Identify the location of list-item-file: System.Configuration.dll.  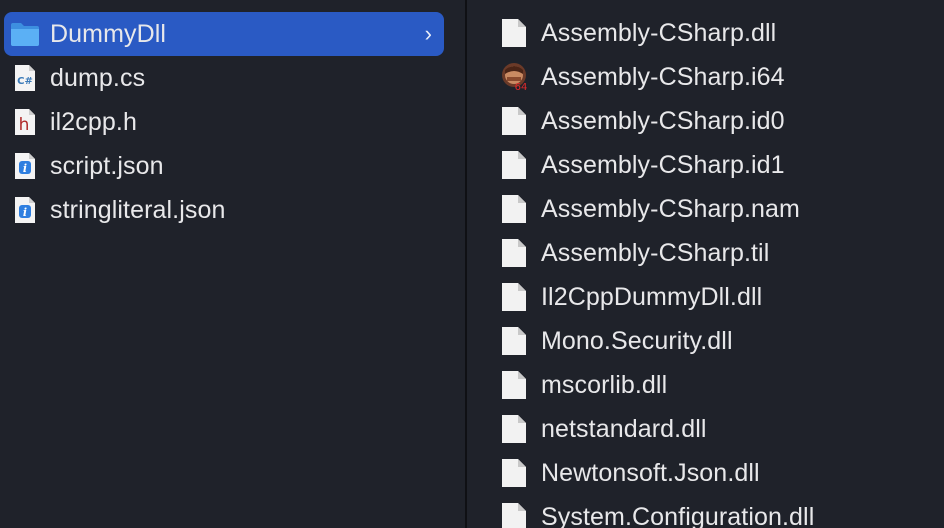
(705, 511).